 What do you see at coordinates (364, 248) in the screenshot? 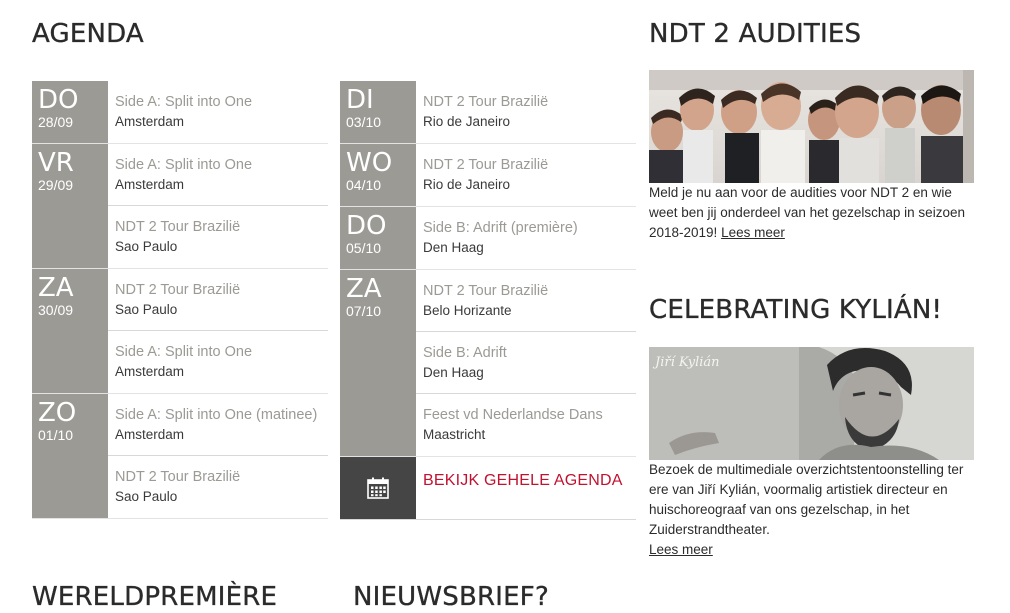
I see `day-date: 05/10` at bounding box center [364, 248].